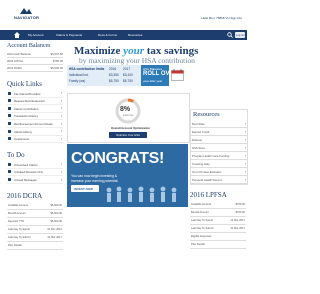 Image resolution: width=320 pixels, height=294 pixels. What do you see at coordinates (35, 54) in the screenshot?
I see `account-balance-row: HSA Cash Balance $5,937.50` at bounding box center [35, 54].